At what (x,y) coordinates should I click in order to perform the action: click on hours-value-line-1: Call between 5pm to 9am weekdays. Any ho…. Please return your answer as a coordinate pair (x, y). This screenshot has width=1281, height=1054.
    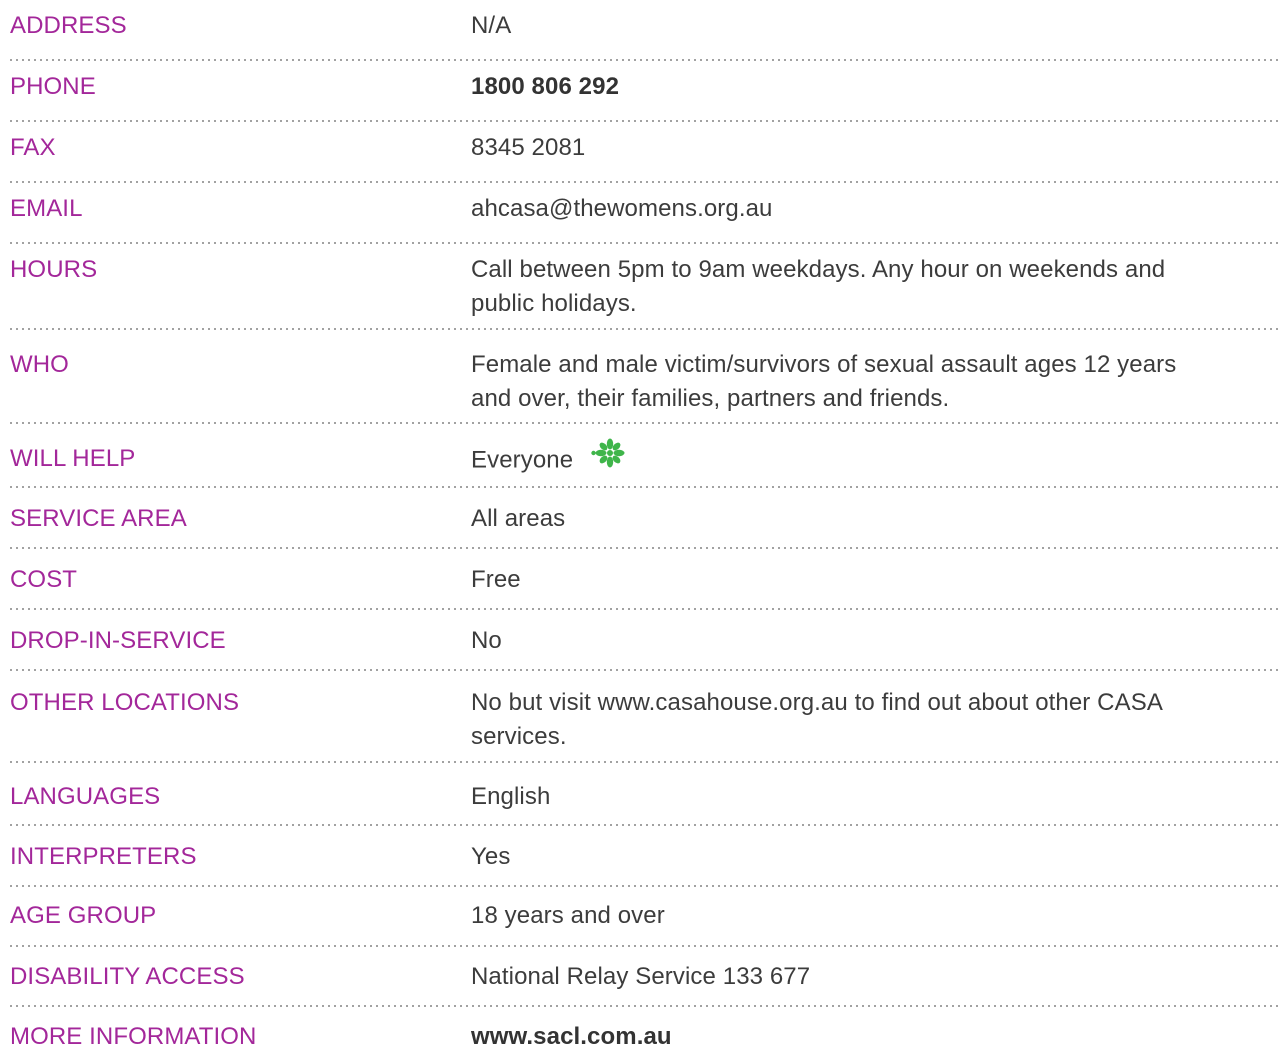
    Looking at the image, I should click on (818, 269).